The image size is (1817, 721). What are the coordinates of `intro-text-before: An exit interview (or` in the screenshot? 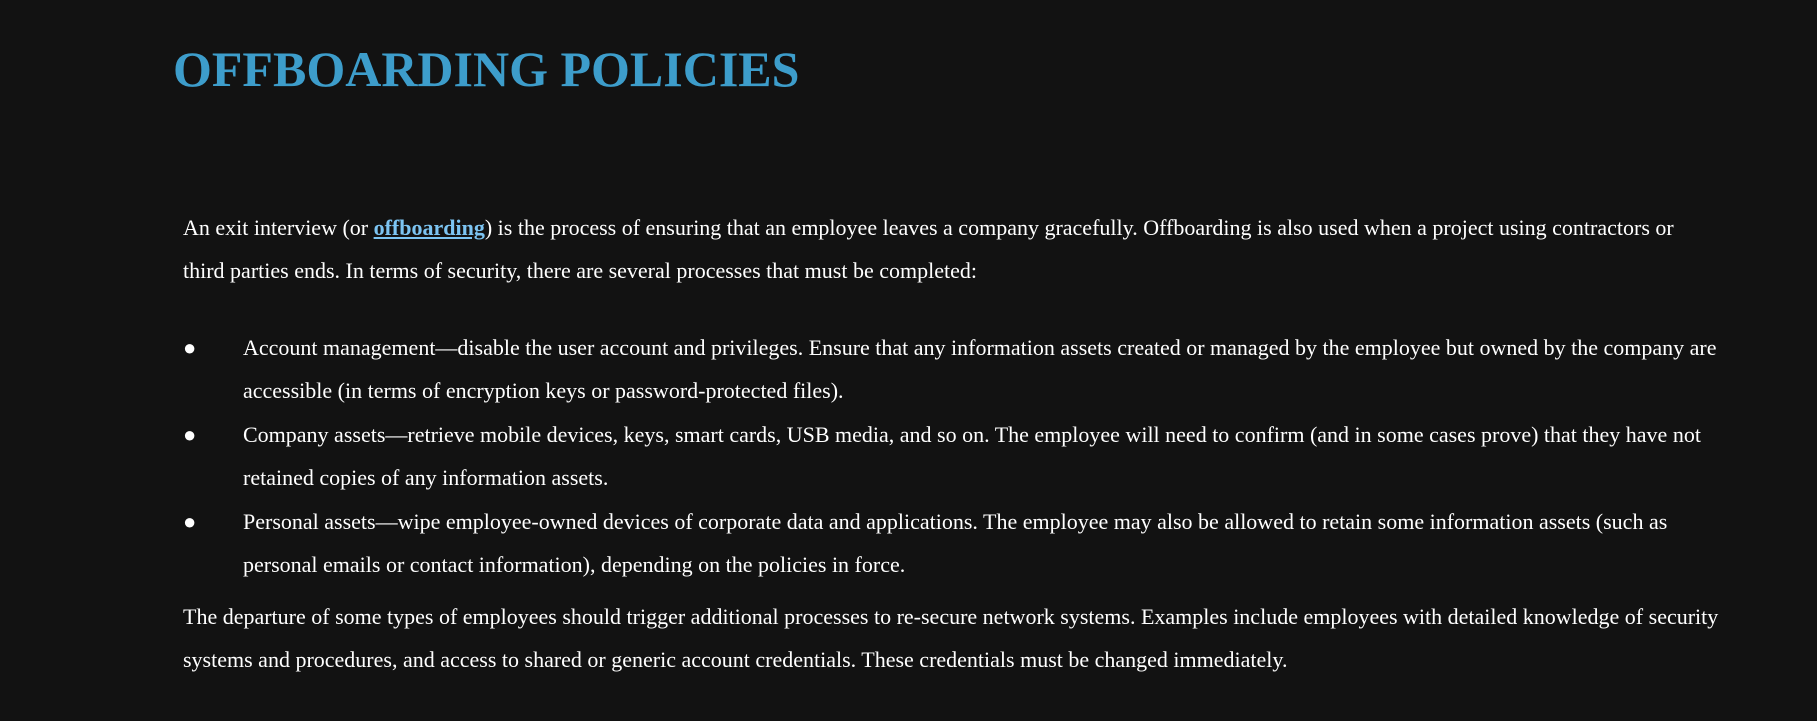 It's located at (278, 227).